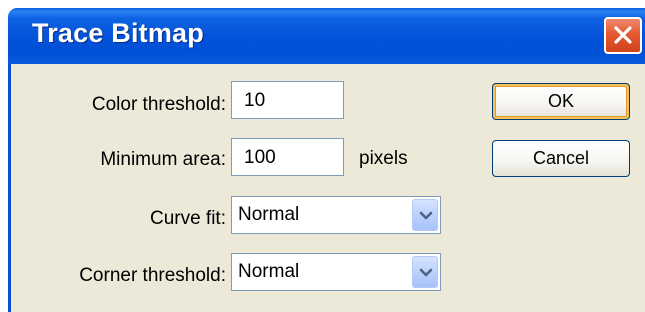 This screenshot has width=645, height=312. Describe the element at coordinates (158, 104) in the screenshot. I see `color-threshold-label: Color threshold:` at that location.